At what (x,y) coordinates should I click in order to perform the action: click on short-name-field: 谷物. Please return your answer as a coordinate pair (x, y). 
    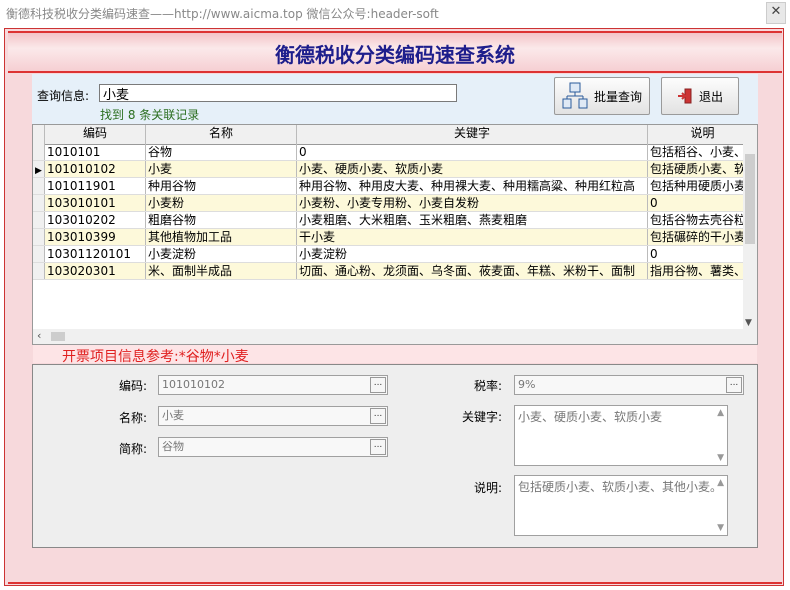
    Looking at the image, I should click on (273, 447).